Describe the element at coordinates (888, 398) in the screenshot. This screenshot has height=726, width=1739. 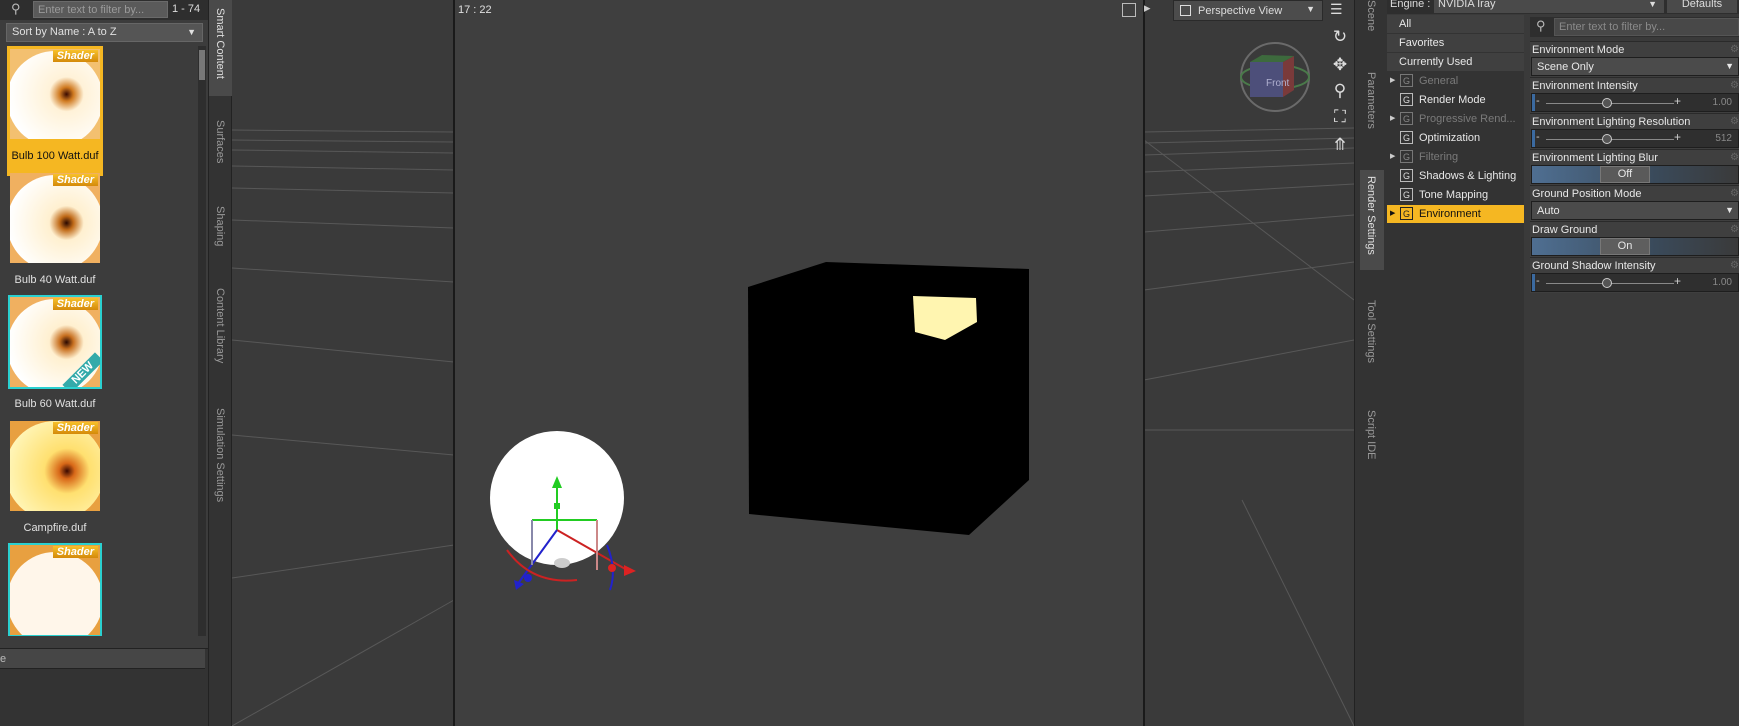
I see `black-cube` at that location.